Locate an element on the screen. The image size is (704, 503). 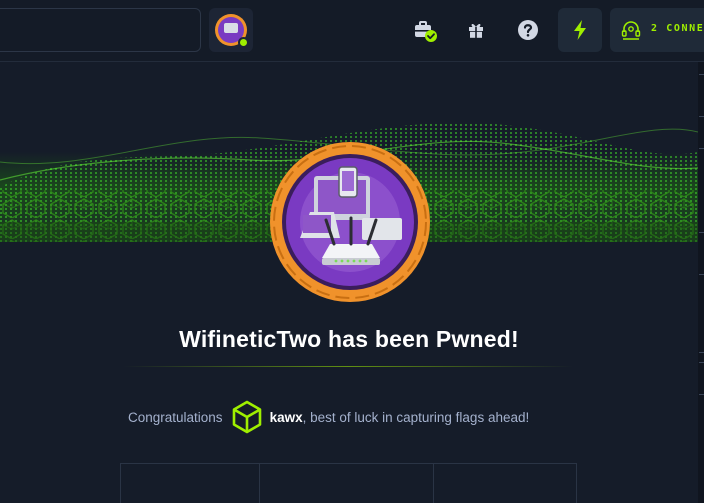
online-status-dot is located at coordinates (243, 42).